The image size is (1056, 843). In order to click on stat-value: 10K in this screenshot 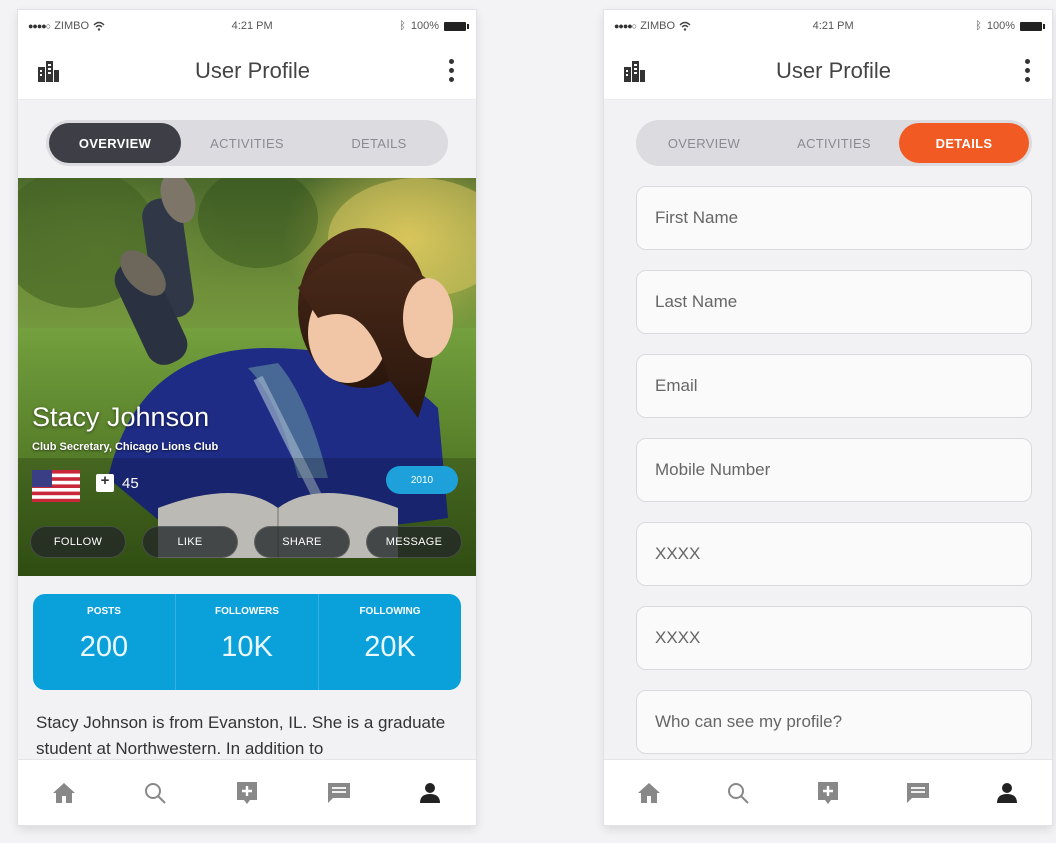, I will do `click(247, 647)`.